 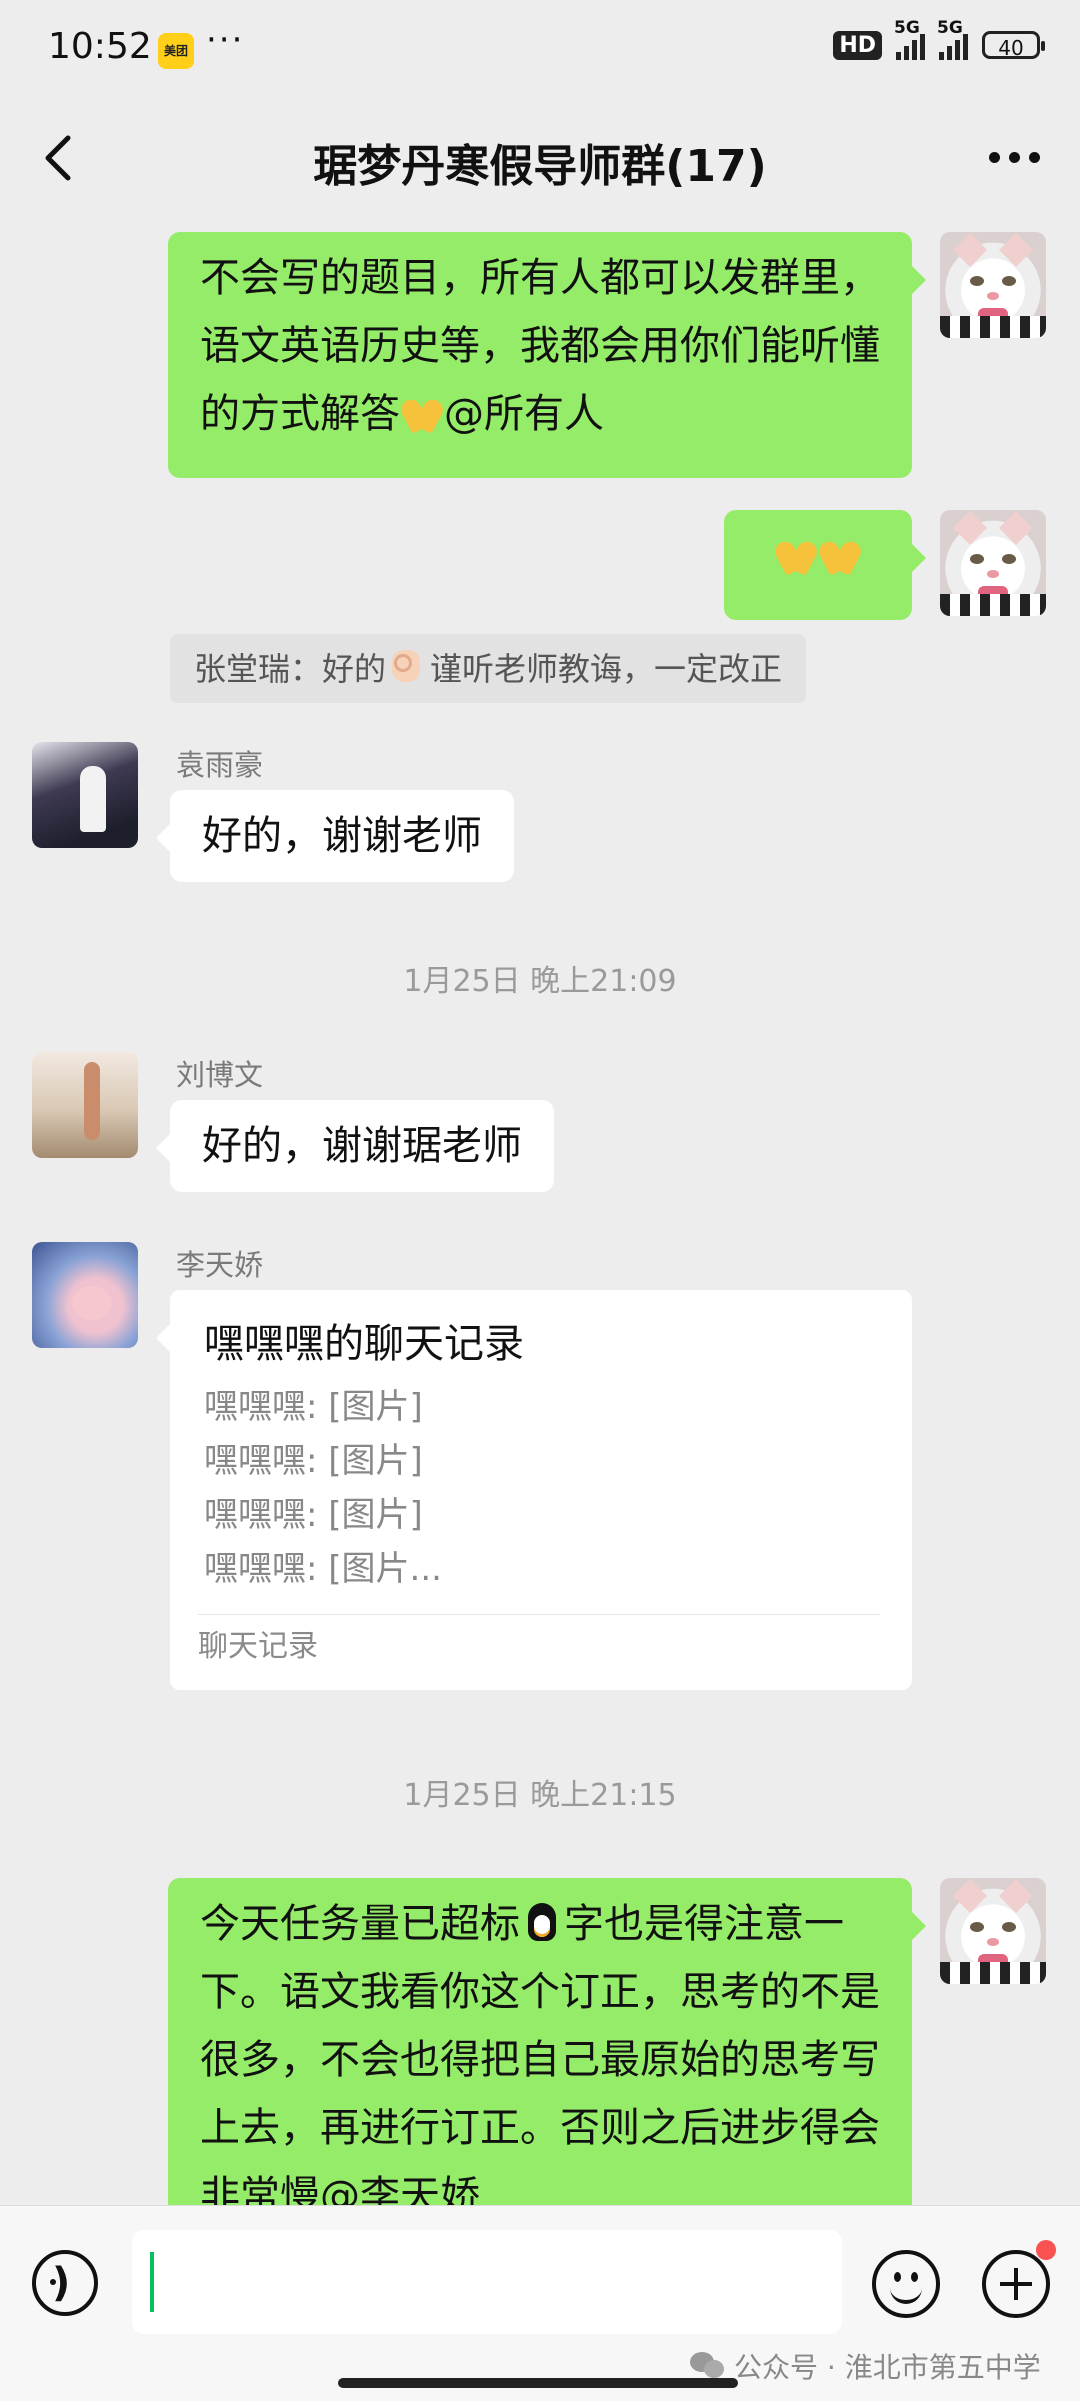 What do you see at coordinates (342, 836) in the screenshot?
I see `message-text: 好的，谢谢老师` at bounding box center [342, 836].